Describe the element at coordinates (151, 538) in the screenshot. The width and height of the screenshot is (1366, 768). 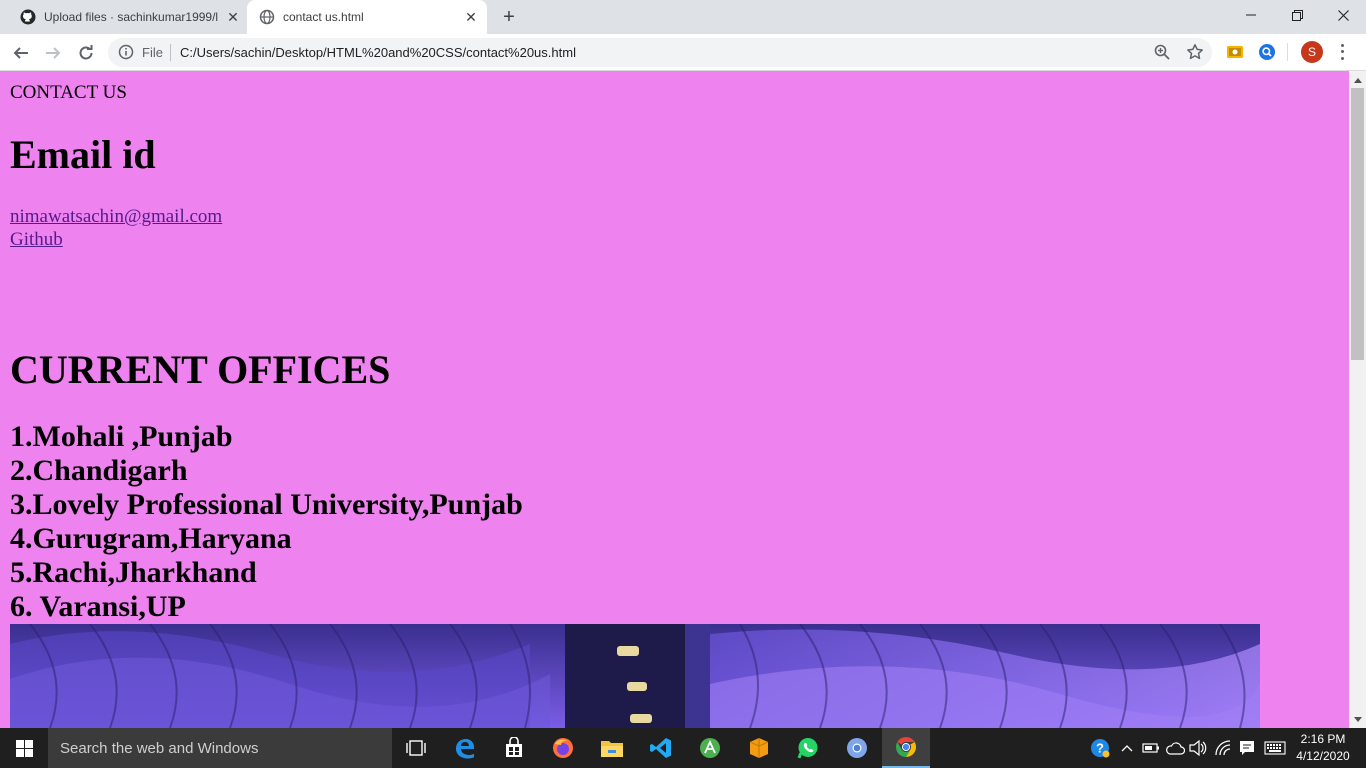
I see `office-item: 4.Gurugram,Haryana` at that location.